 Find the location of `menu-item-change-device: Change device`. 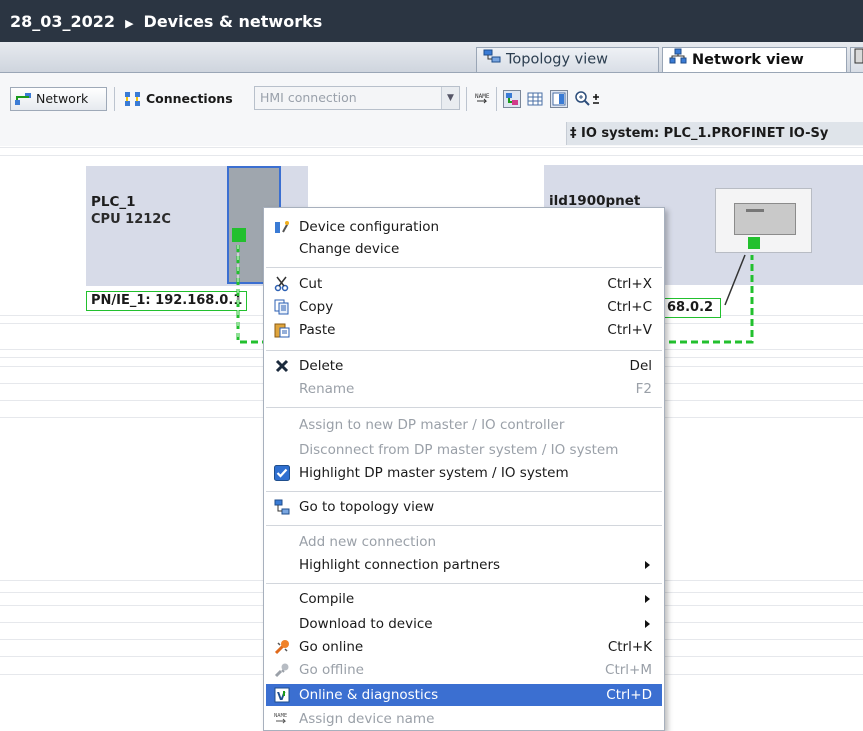

menu-item-change-device: Change device is located at coordinates (464, 249).